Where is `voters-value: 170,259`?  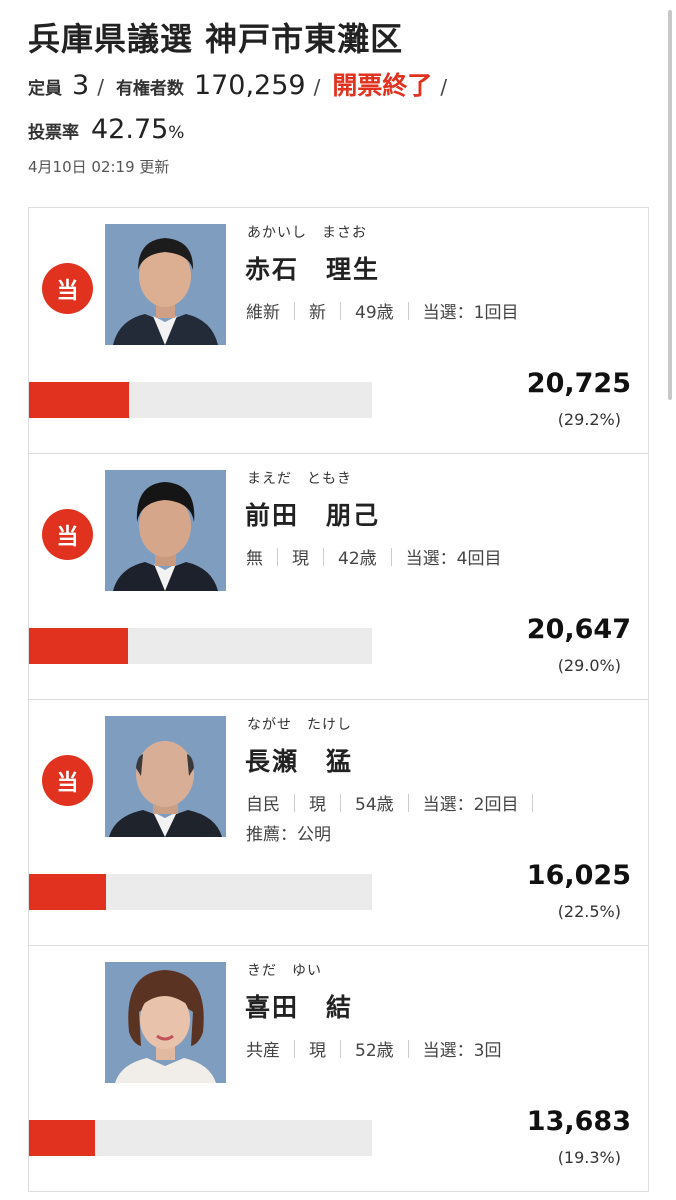
voters-value: 170,259 is located at coordinates (249, 85).